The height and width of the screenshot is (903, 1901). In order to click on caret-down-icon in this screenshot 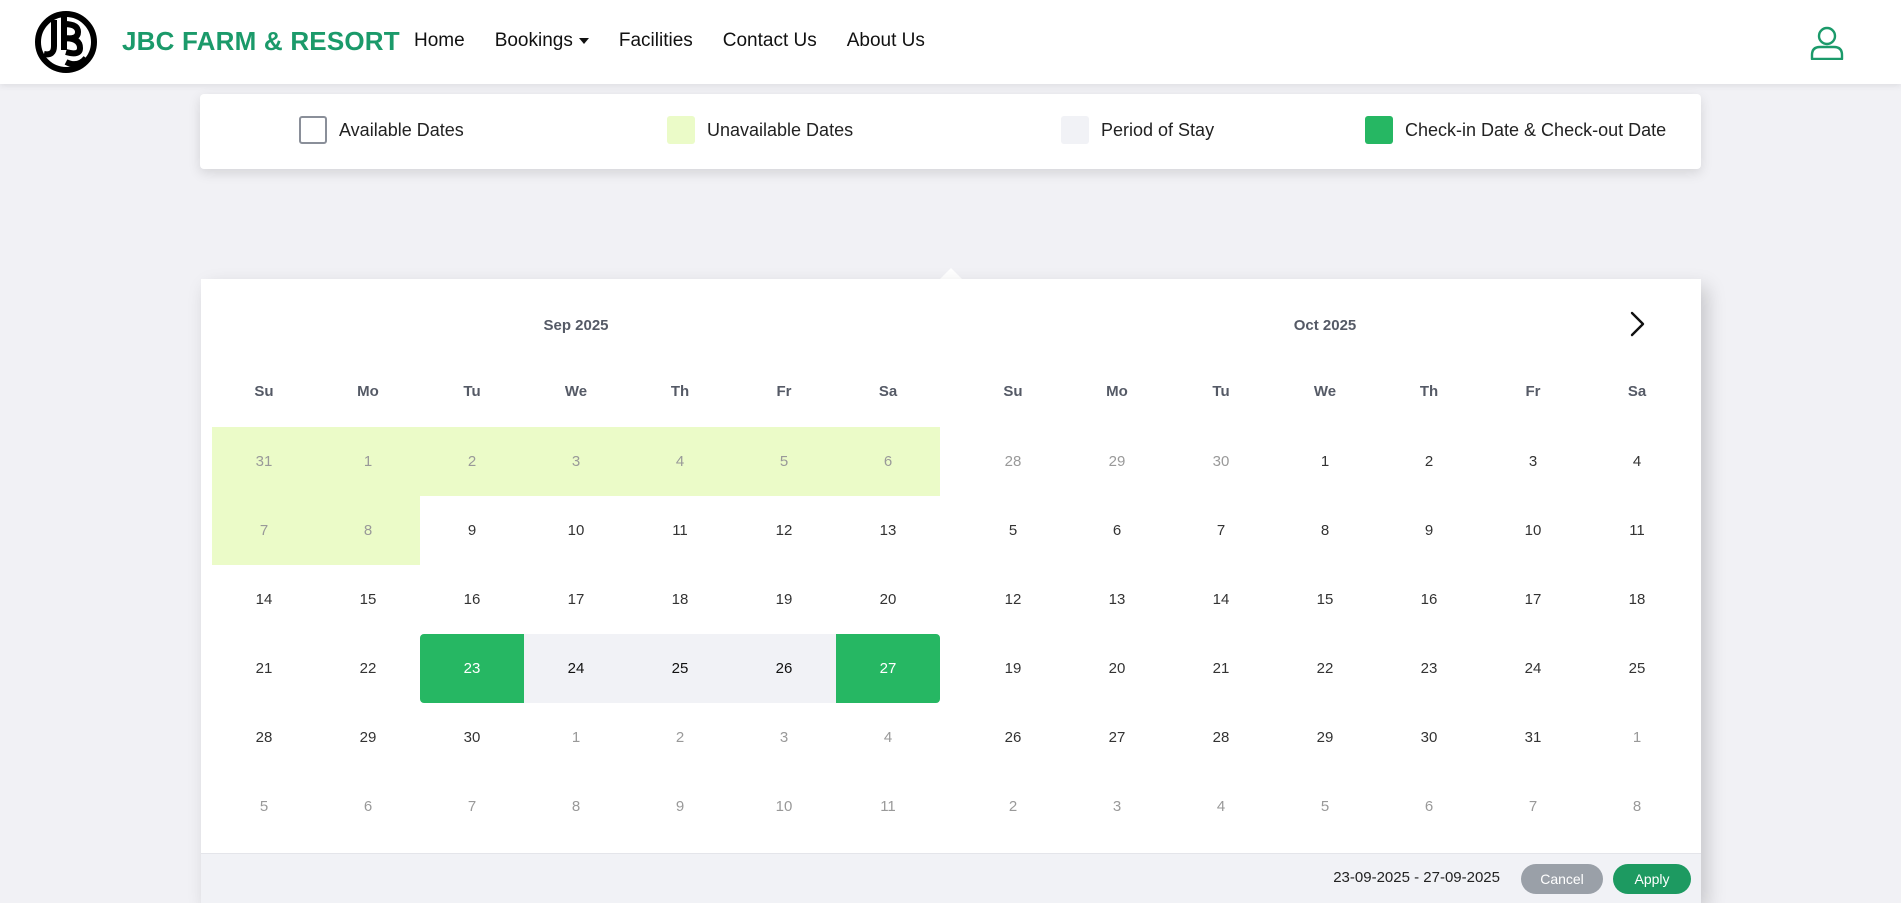, I will do `click(583, 41)`.